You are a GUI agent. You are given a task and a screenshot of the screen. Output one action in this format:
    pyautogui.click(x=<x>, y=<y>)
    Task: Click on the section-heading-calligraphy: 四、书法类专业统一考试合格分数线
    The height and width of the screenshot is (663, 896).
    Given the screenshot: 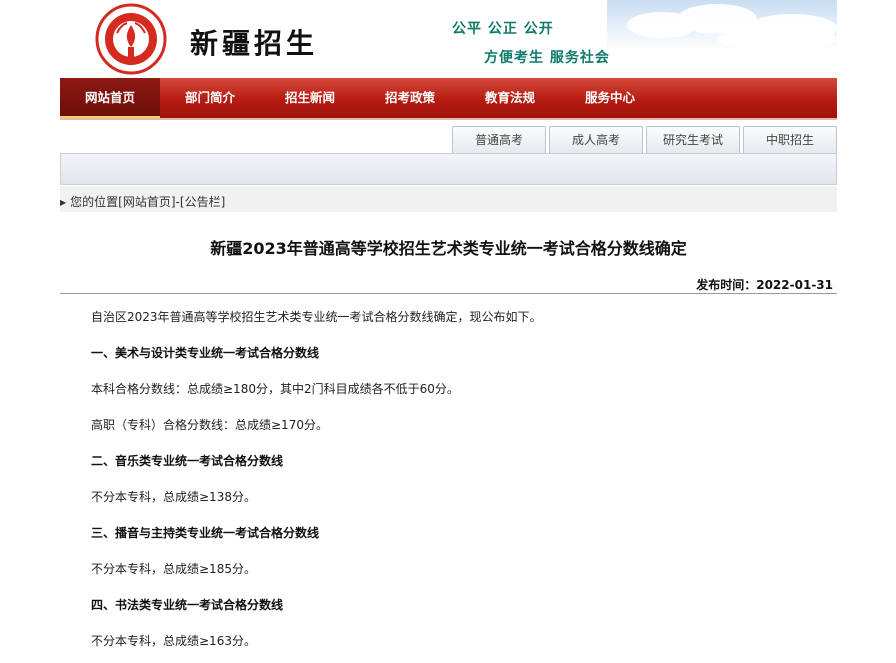 What is the action you would take?
    pyautogui.click(x=187, y=605)
    